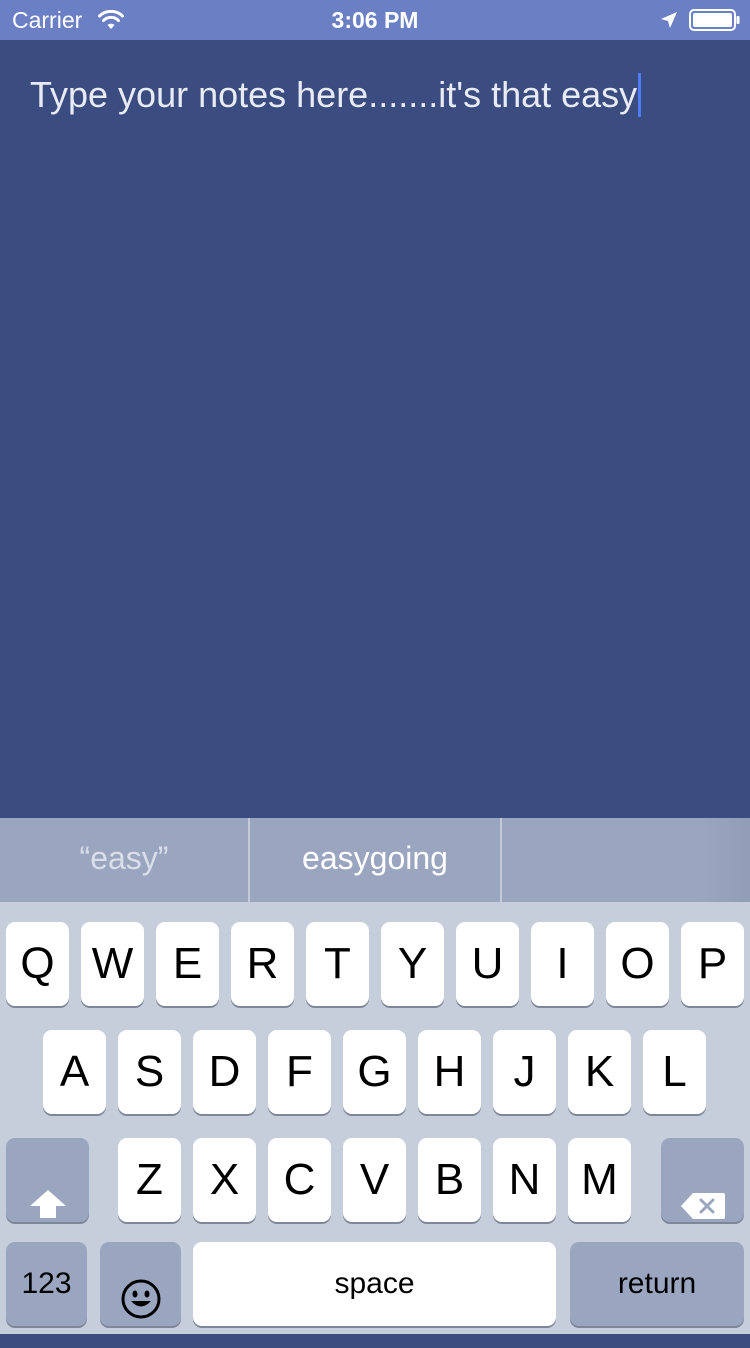 This screenshot has width=750, height=1348. I want to click on backspace-icon, so click(703, 1192).